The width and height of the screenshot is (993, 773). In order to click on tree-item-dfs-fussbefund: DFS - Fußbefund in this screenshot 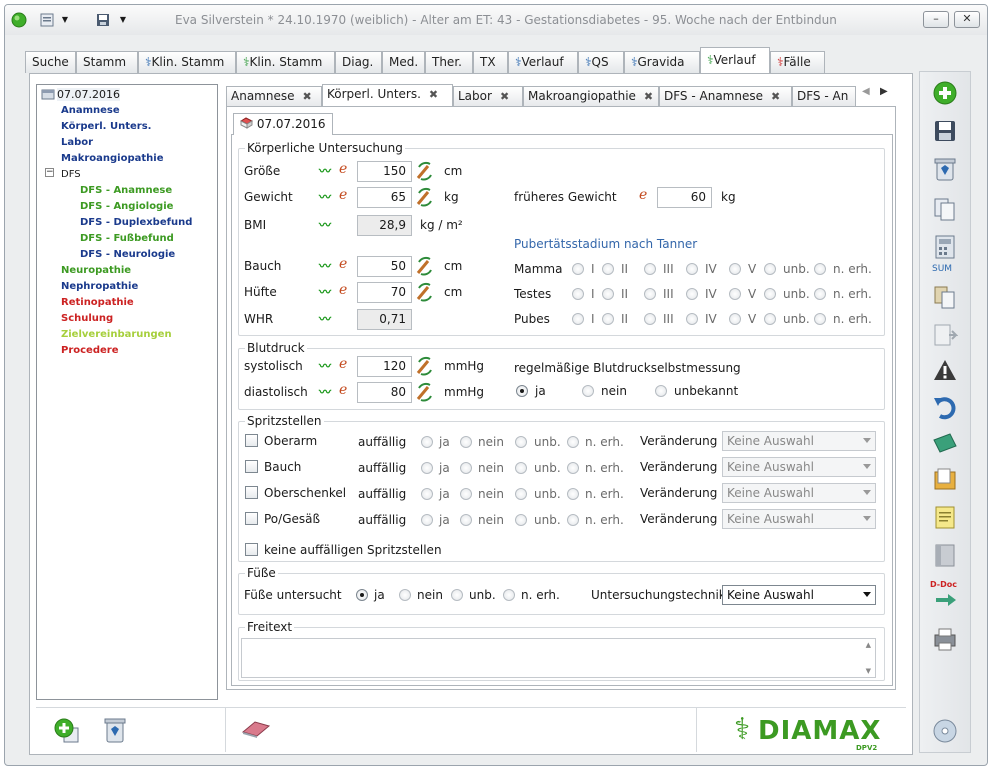, I will do `click(127, 238)`.